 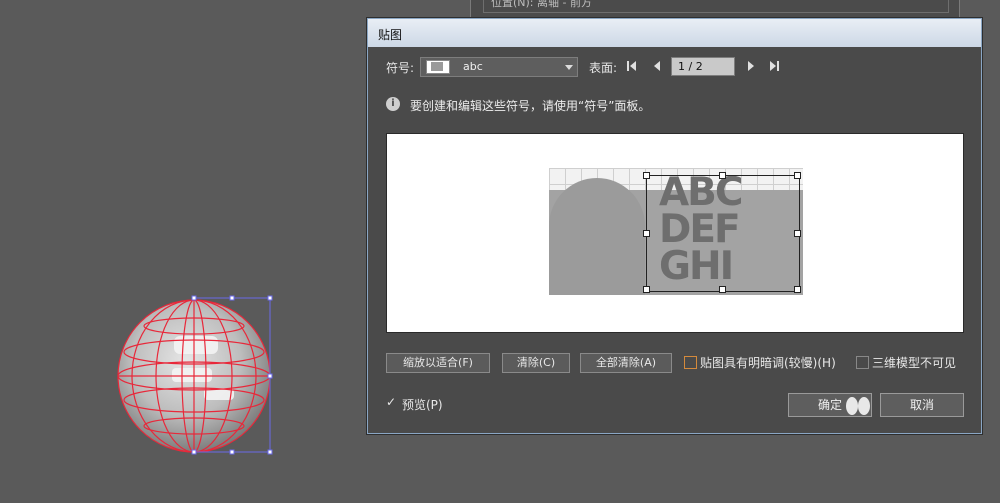 What do you see at coordinates (690, 66) in the screenshot?
I see `surface-value: 1 / 2` at bounding box center [690, 66].